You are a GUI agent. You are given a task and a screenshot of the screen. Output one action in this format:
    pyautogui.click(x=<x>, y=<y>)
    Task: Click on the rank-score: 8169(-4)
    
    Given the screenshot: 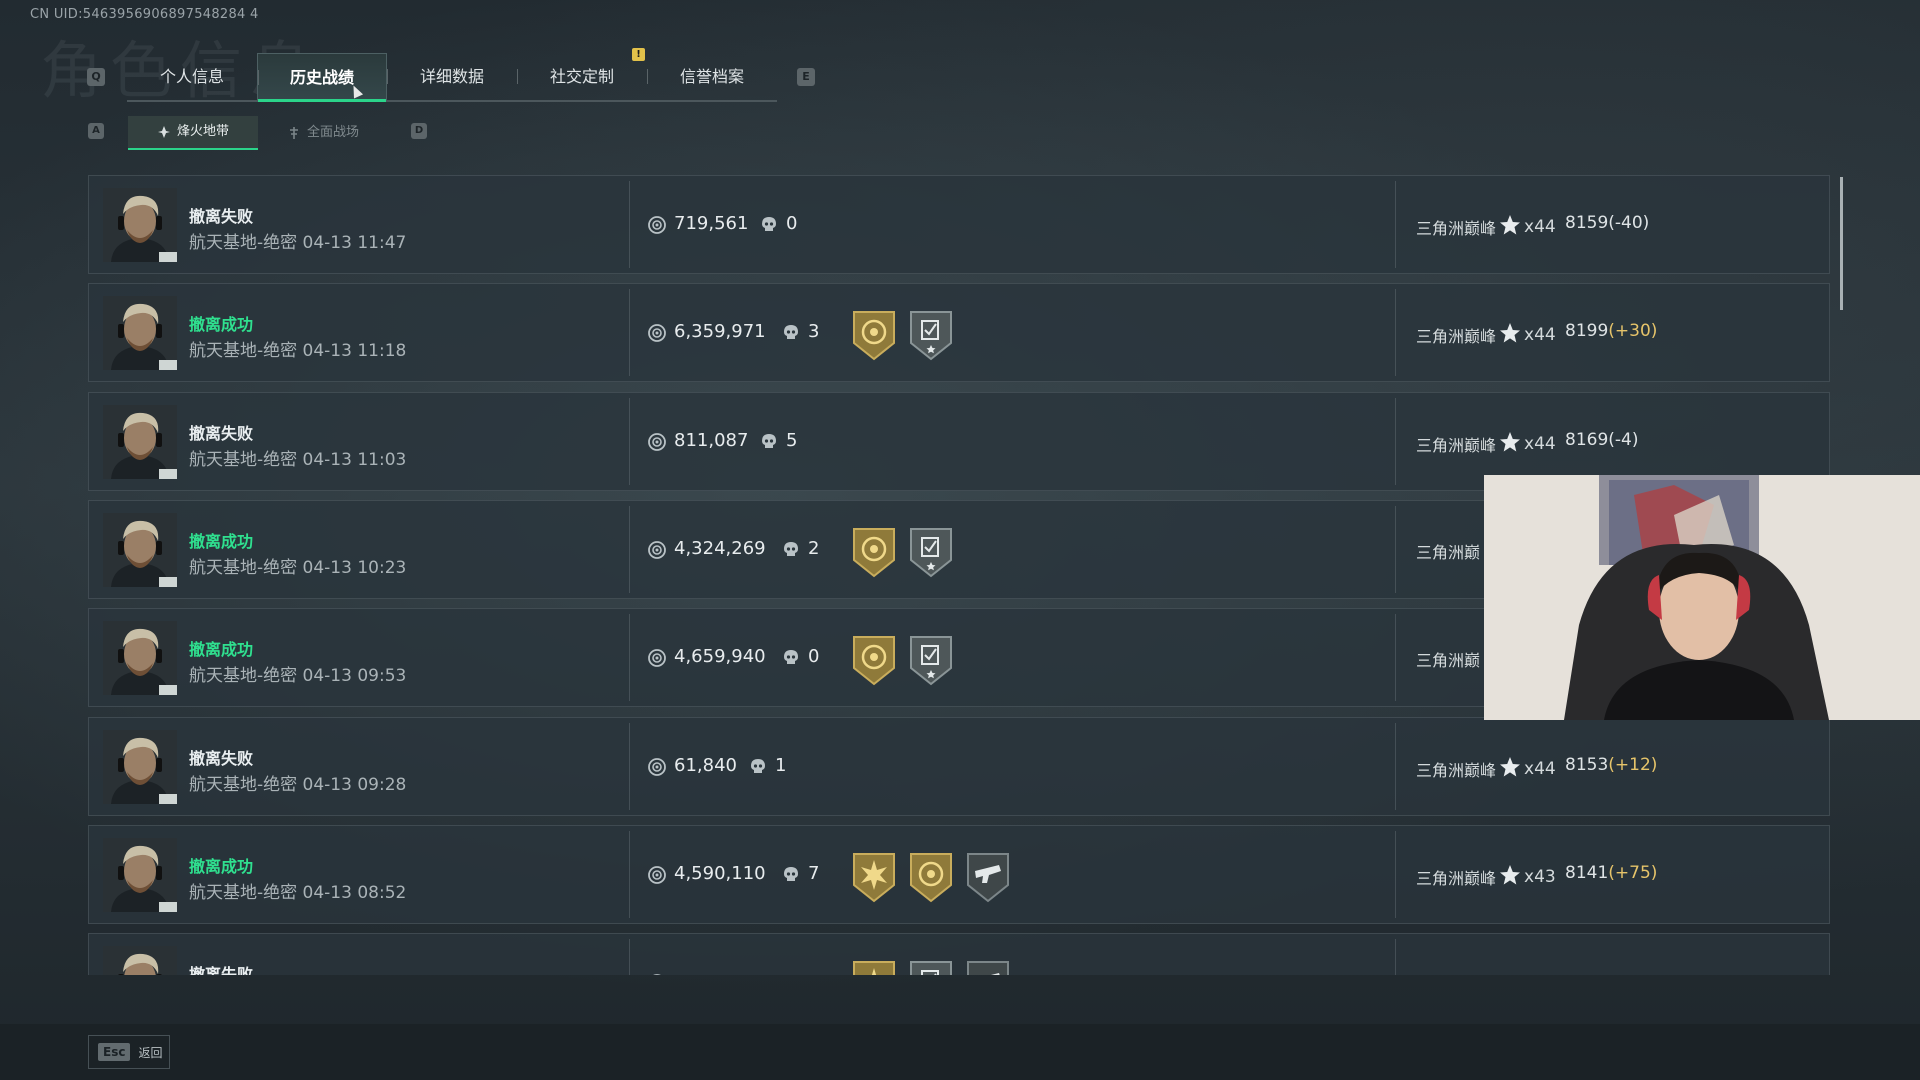 What is the action you would take?
    pyautogui.click(x=1601, y=440)
    